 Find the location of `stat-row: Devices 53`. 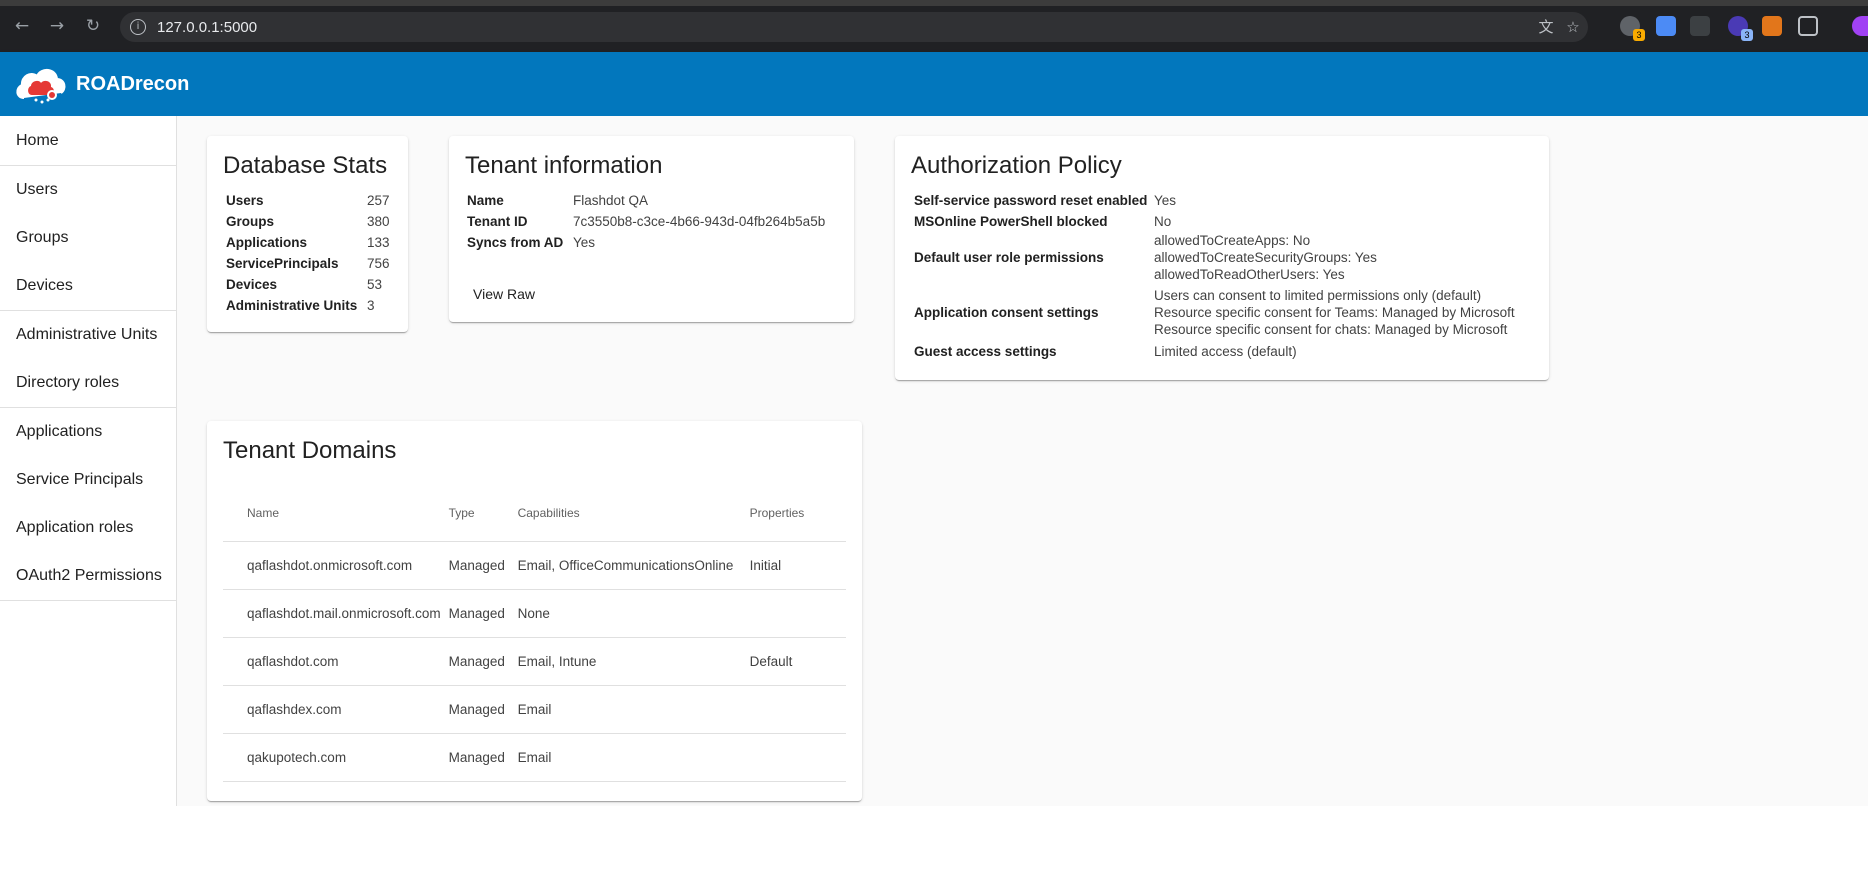

stat-row: Devices 53 is located at coordinates (311, 284).